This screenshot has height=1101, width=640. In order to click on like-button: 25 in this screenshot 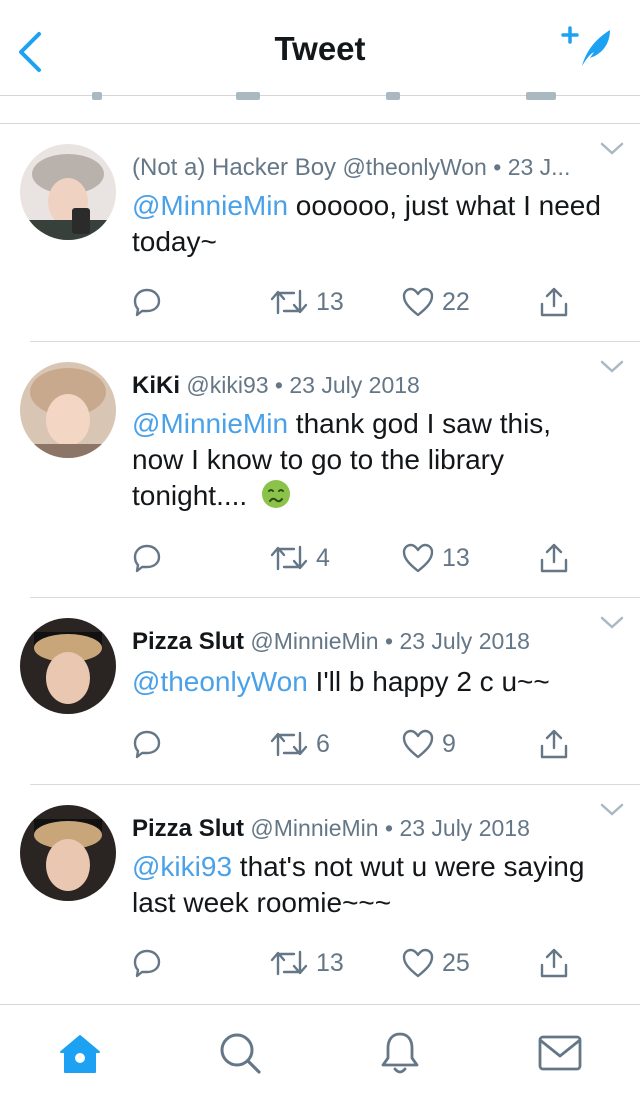, I will do `click(436, 963)`.